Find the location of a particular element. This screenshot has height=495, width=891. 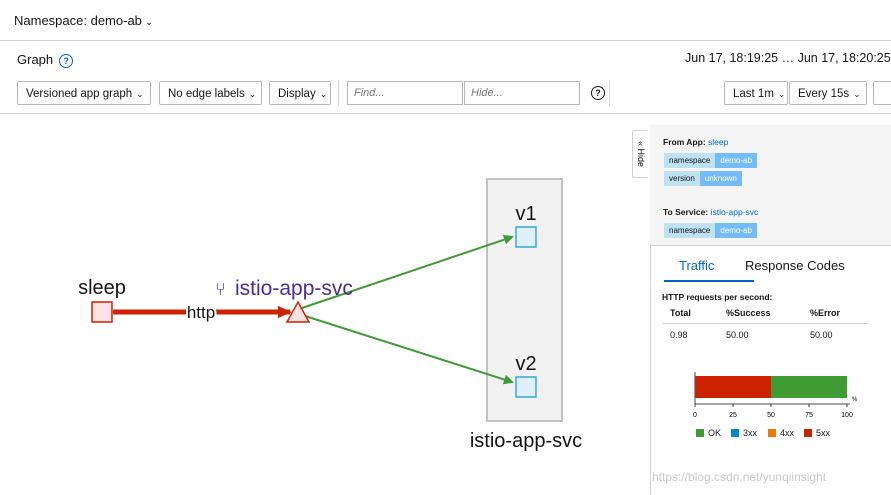

hide-input is located at coordinates (522, 93).